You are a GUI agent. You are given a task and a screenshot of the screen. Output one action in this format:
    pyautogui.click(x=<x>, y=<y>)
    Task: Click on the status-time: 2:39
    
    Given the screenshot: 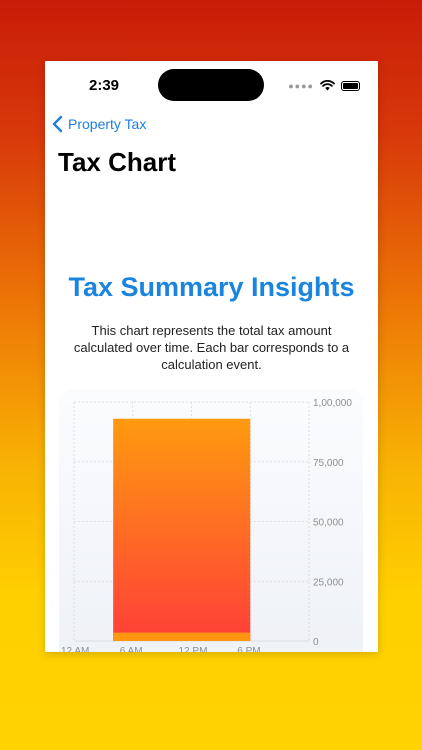 What is the action you would take?
    pyautogui.click(x=104, y=85)
    